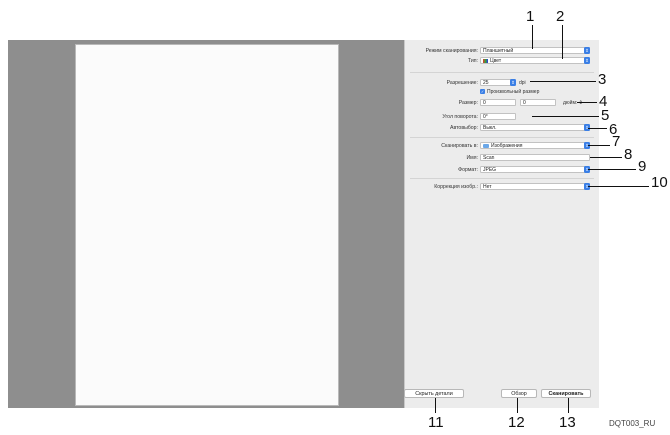 This screenshot has width=670, height=435. I want to click on callout-10: 10, so click(659, 182).